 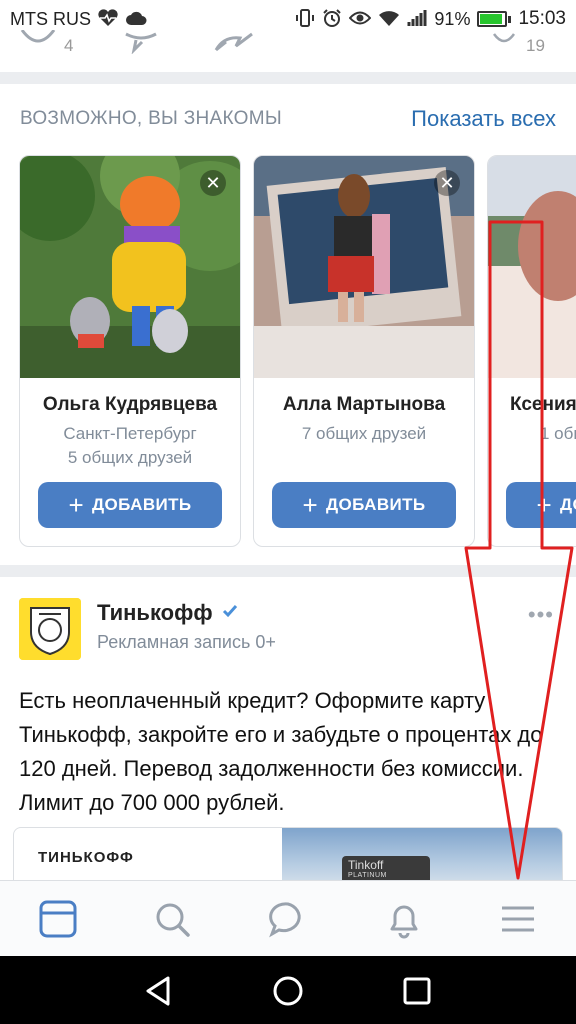 I want to click on battery-percent: 91%, so click(x=452, y=18).